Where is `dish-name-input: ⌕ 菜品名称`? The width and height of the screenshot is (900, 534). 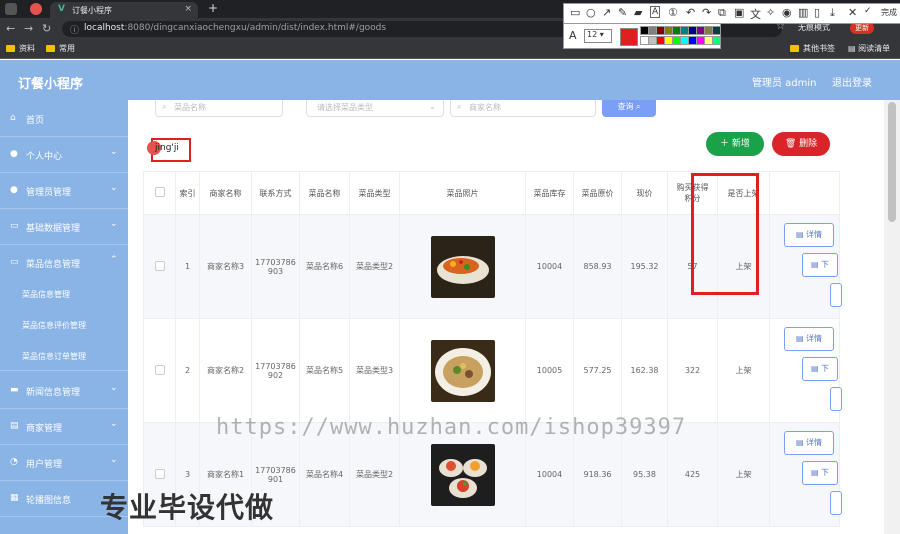 dish-name-input: ⌕ 菜品名称 is located at coordinates (219, 108).